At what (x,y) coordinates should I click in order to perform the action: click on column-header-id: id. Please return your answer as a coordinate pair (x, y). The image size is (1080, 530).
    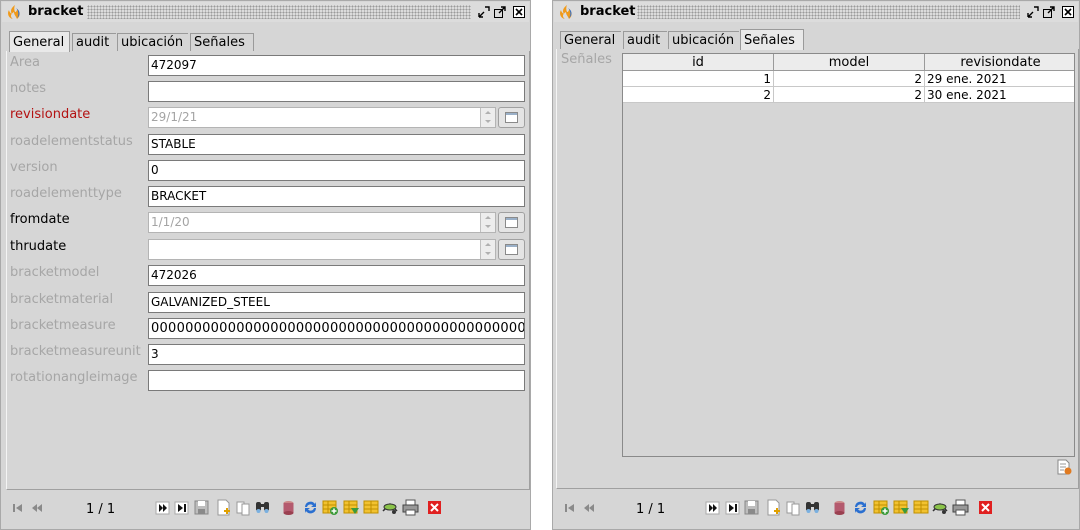
    Looking at the image, I should click on (698, 62).